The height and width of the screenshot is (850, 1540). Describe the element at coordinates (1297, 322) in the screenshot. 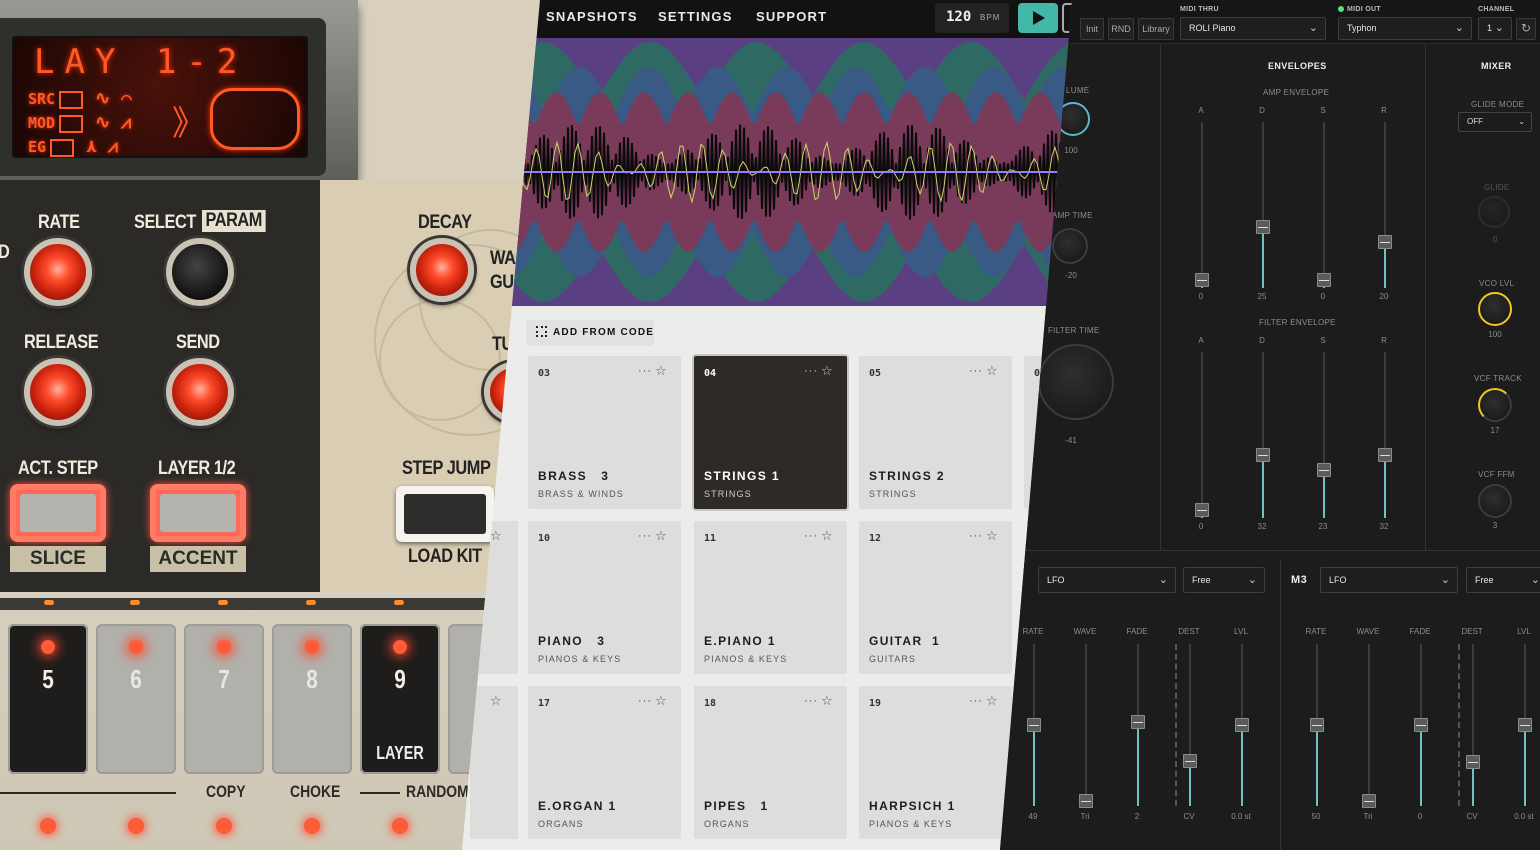

I see `filter-envelope-title: FILTER ENVELOPE` at that location.